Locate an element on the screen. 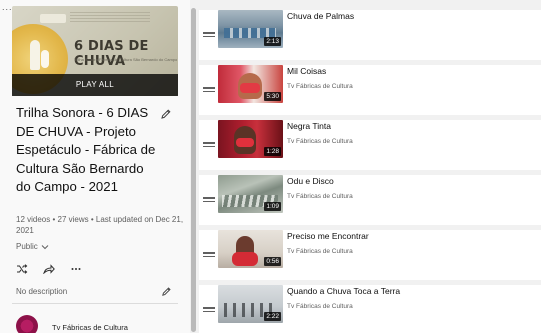 The height and width of the screenshot is (333, 541). playlist-actions is located at coordinates (49, 270).